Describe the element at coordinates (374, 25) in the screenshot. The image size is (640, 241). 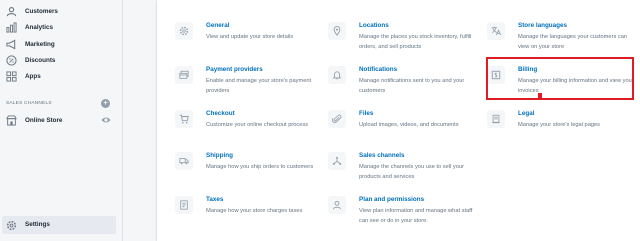
I see `setting-title: Locations` at that location.